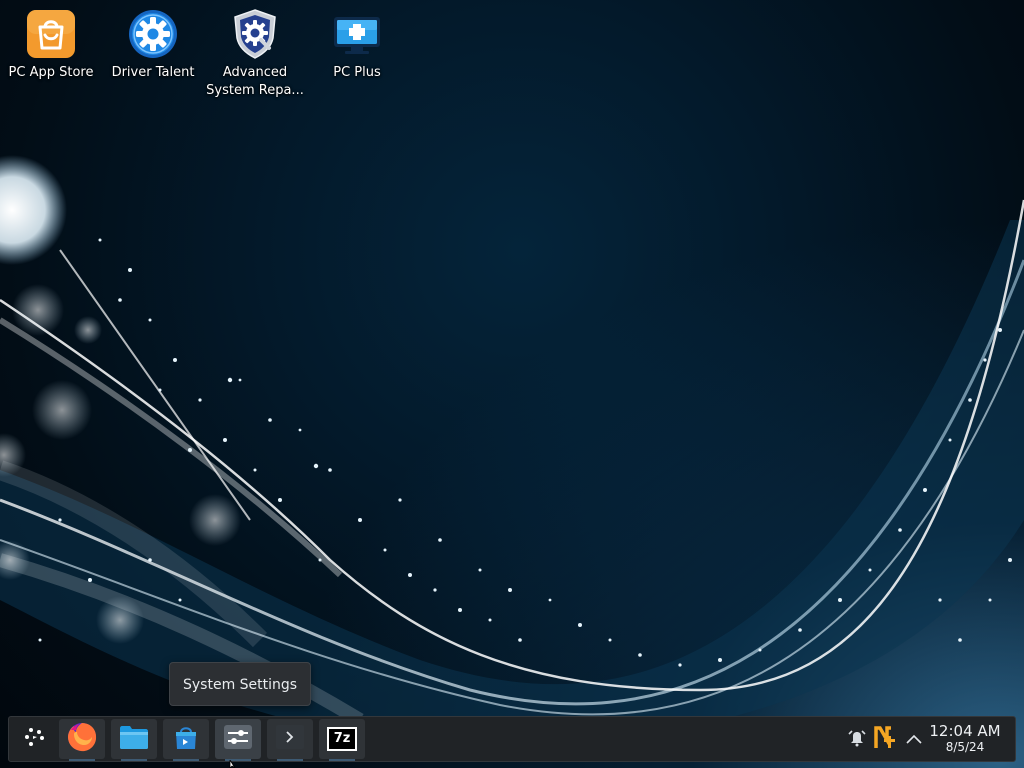  What do you see at coordinates (965, 731) in the screenshot?
I see `clock-time: 12:04 AM` at bounding box center [965, 731].